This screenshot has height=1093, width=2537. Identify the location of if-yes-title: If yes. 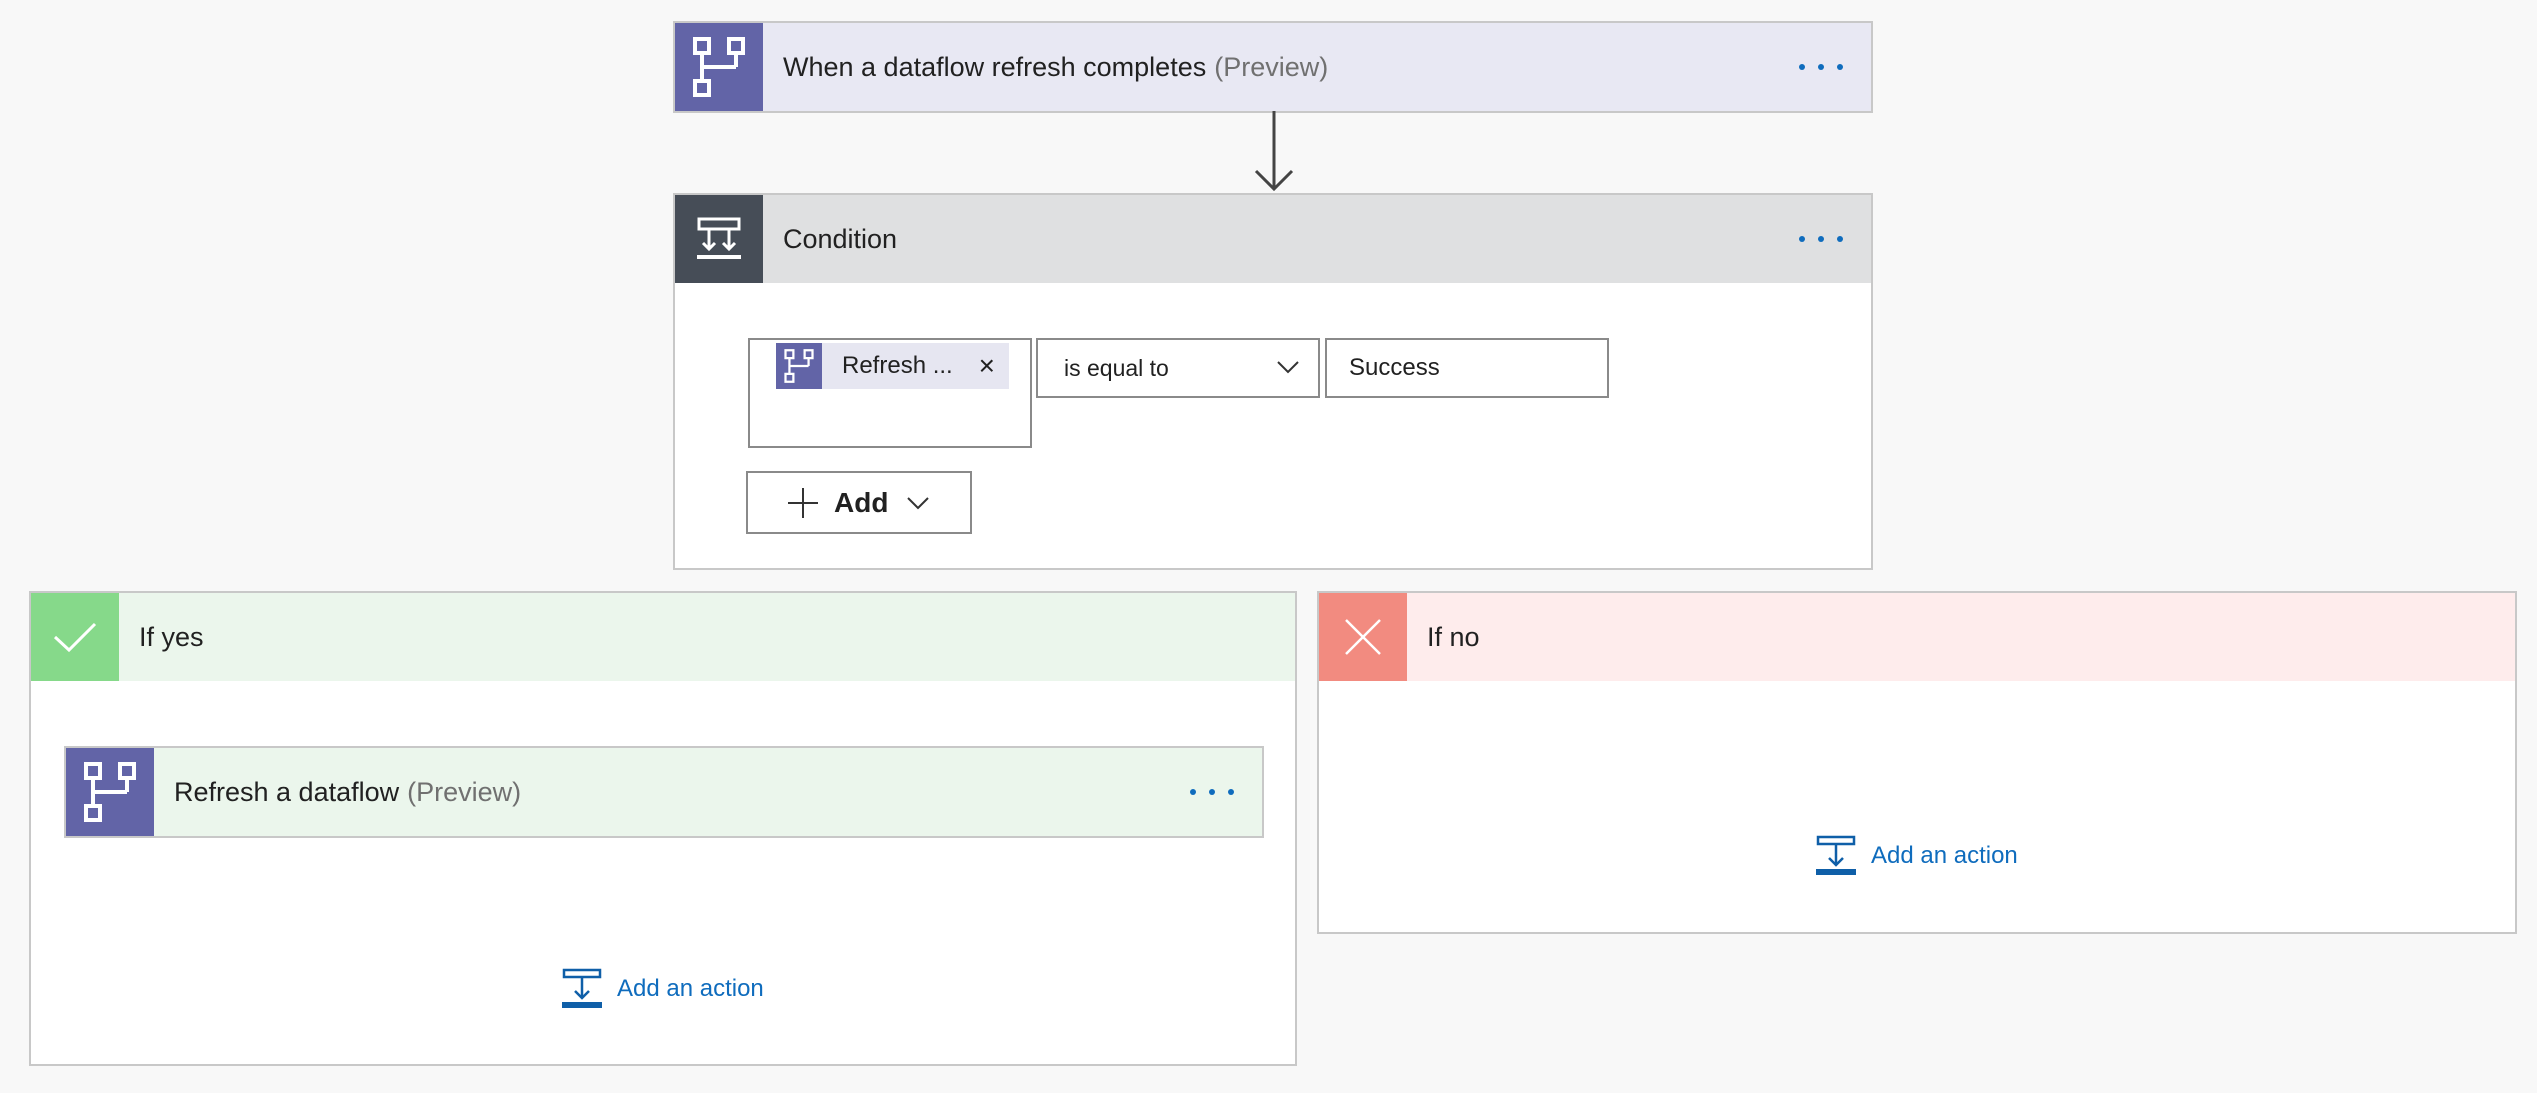
(171, 636).